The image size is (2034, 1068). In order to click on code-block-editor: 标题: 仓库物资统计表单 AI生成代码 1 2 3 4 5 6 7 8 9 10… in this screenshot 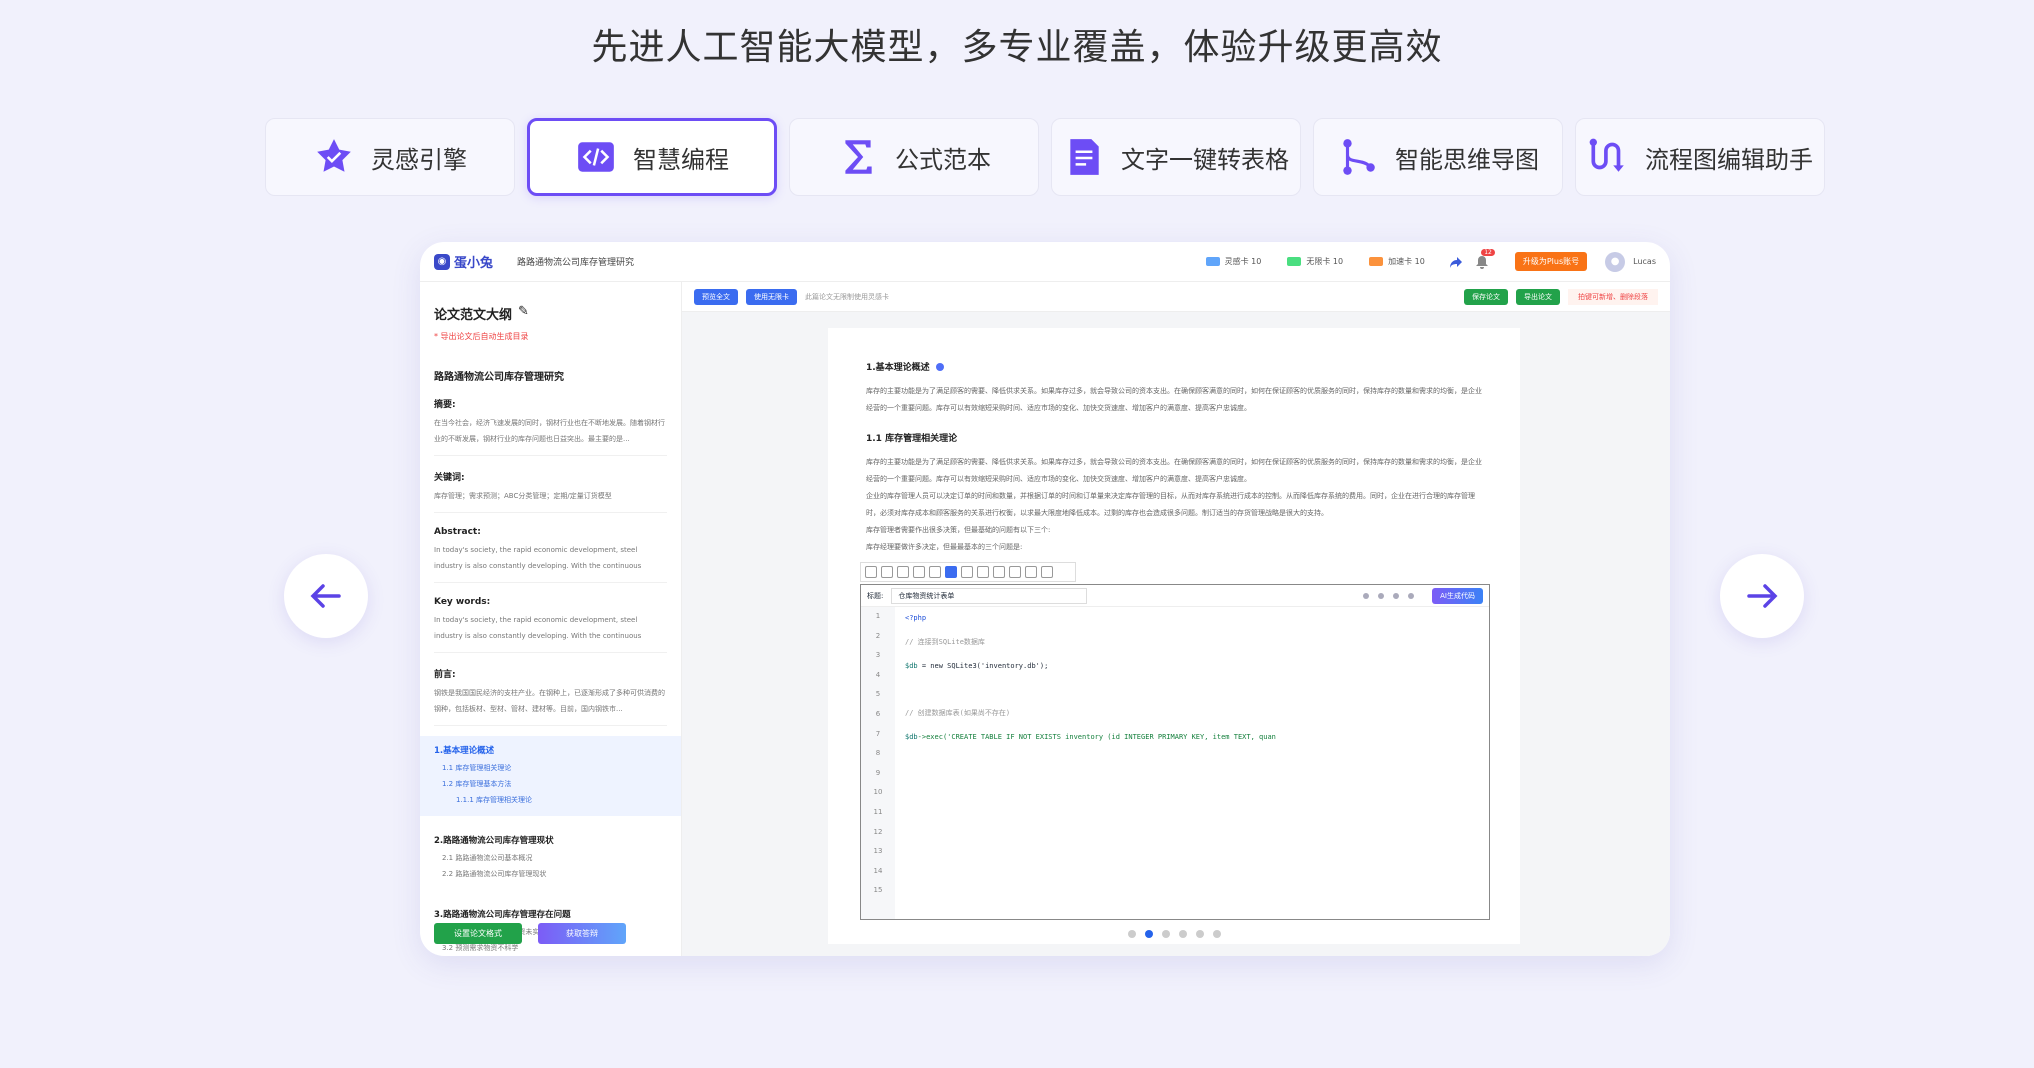, I will do `click(1175, 741)`.